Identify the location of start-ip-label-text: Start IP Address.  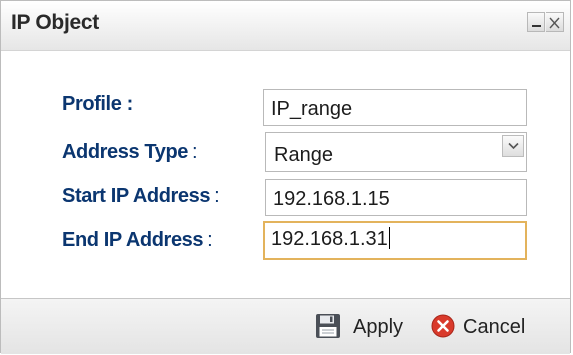
(136, 196).